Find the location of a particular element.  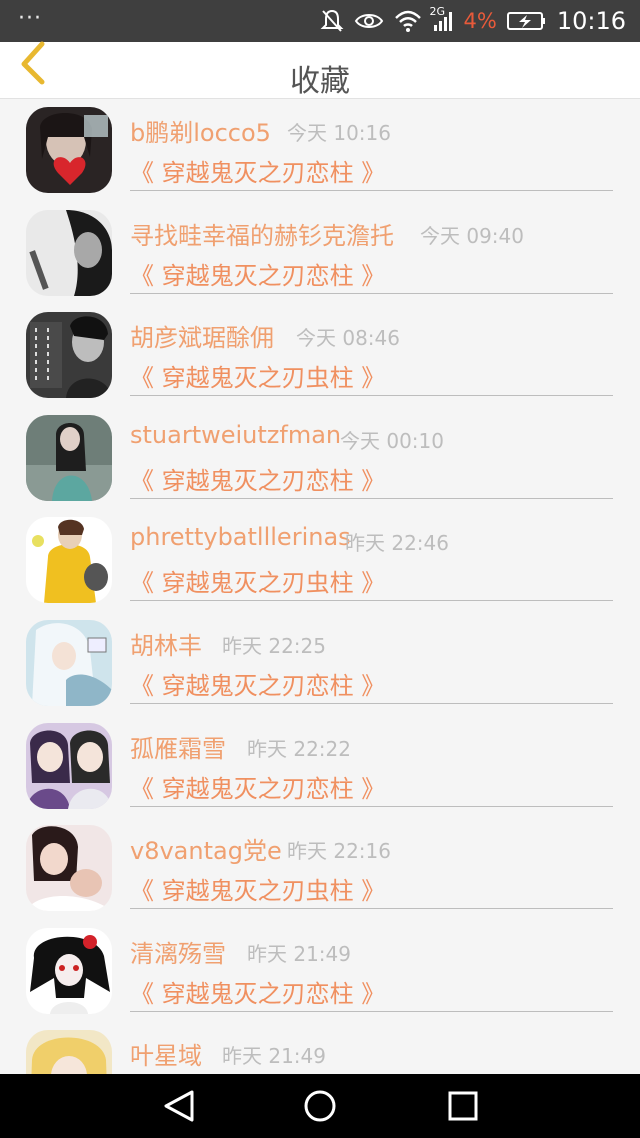

user-name: 孤雁霜雪 is located at coordinates (178, 748).